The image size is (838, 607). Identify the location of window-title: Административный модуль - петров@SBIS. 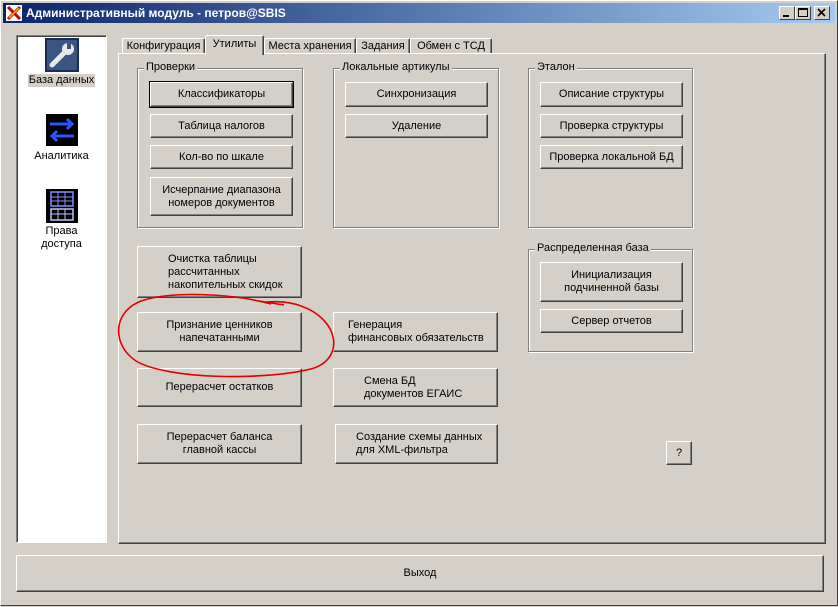
(156, 13).